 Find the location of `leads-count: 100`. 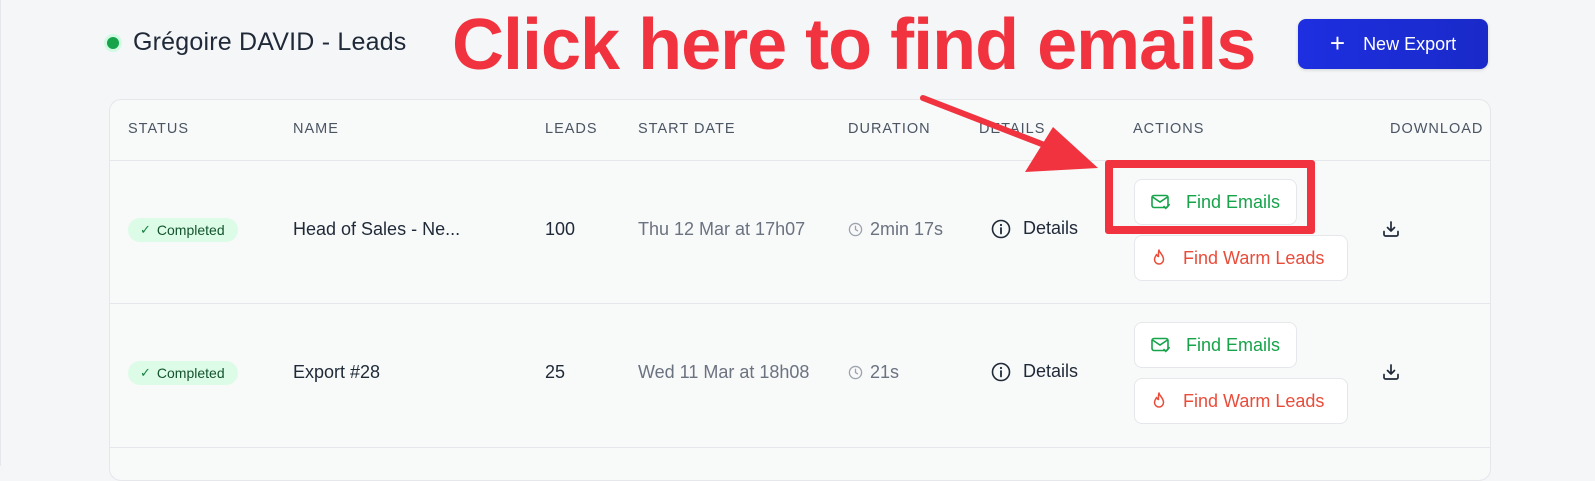

leads-count: 100 is located at coordinates (560, 229).